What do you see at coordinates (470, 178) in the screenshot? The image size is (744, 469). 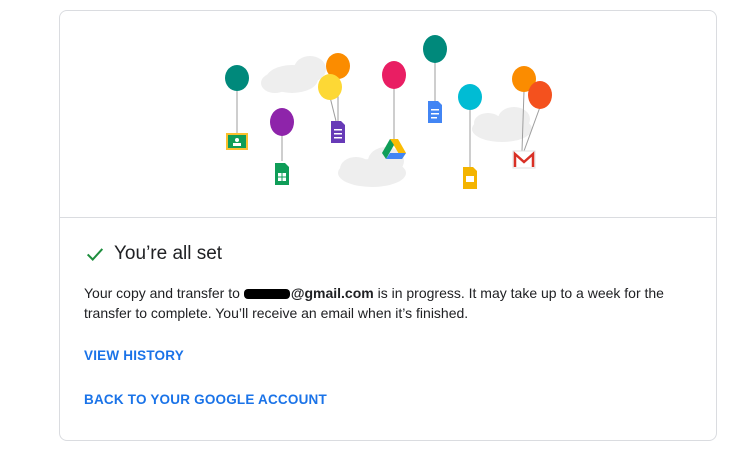 I see `google-slides-icon` at bounding box center [470, 178].